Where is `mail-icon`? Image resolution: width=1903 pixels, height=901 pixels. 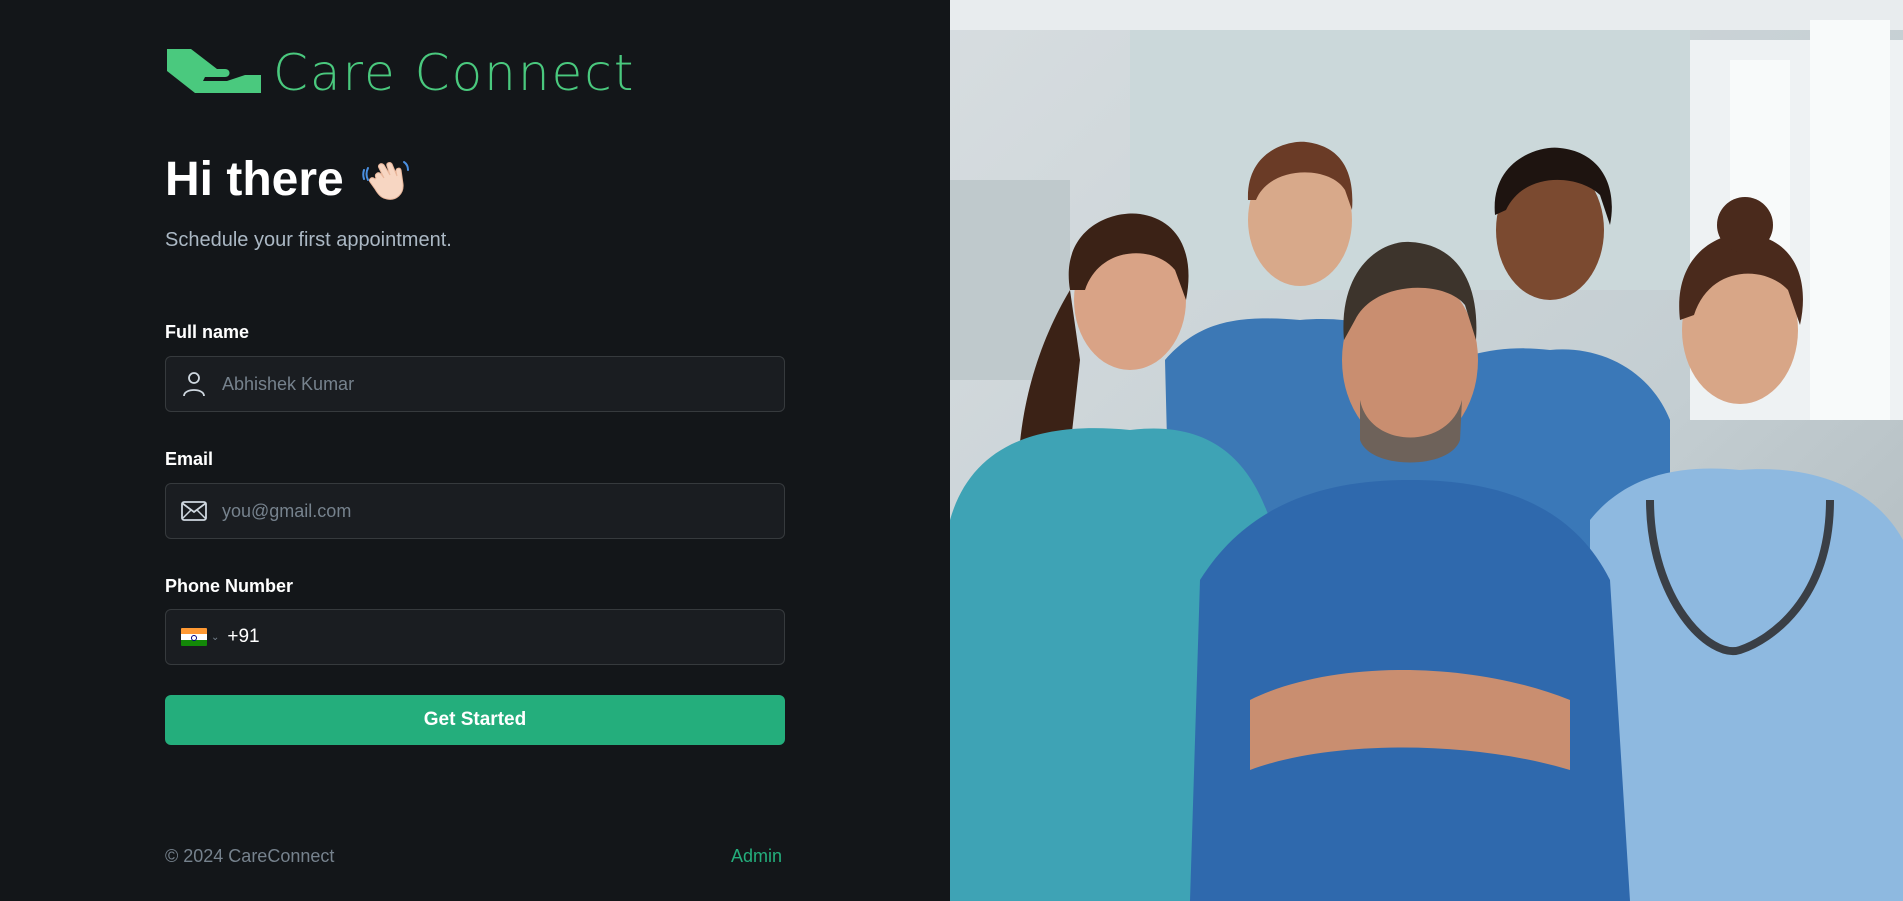 mail-icon is located at coordinates (194, 511).